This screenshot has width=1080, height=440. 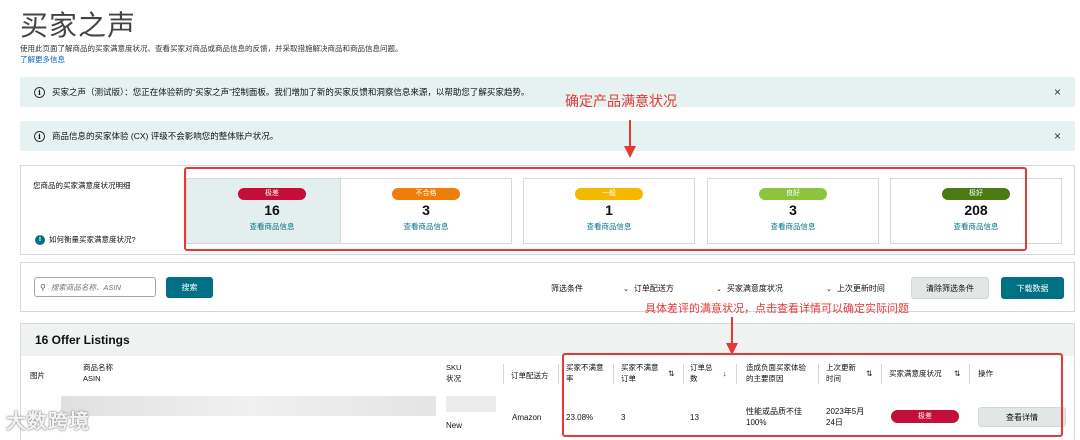 What do you see at coordinates (471, 404) in the screenshot?
I see `sku-blurred` at bounding box center [471, 404].